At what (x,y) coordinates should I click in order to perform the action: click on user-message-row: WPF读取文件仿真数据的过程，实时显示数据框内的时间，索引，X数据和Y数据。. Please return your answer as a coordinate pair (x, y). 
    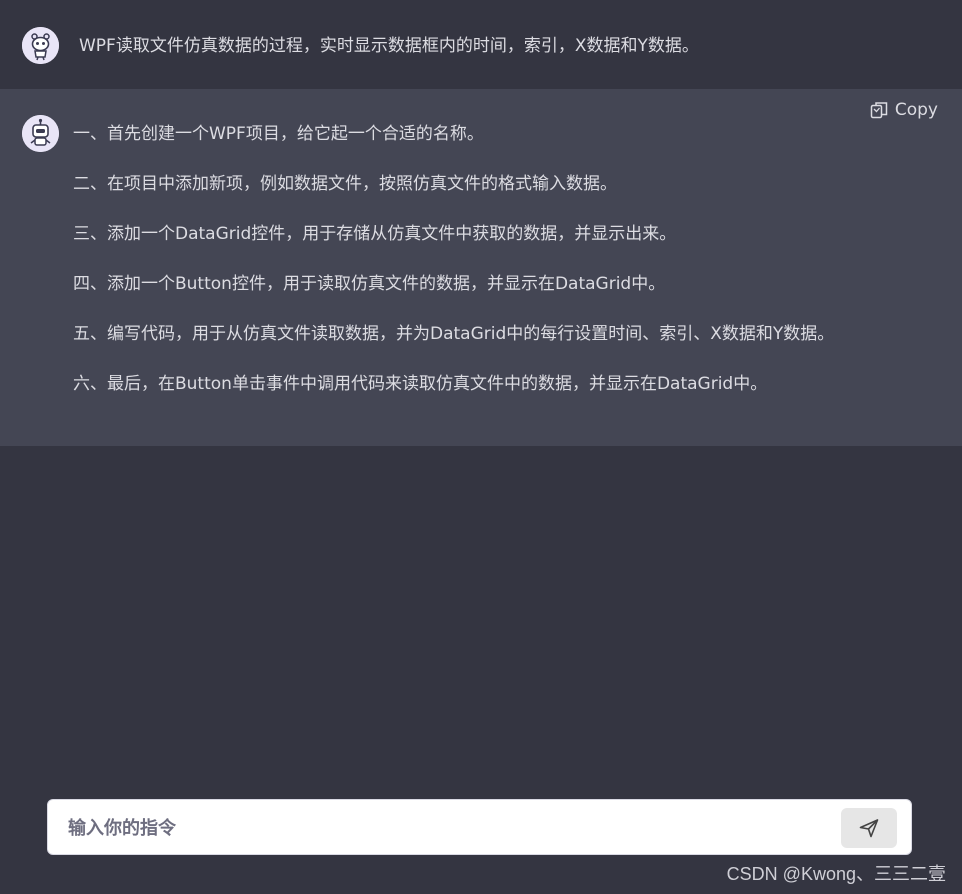
    Looking at the image, I should click on (481, 44).